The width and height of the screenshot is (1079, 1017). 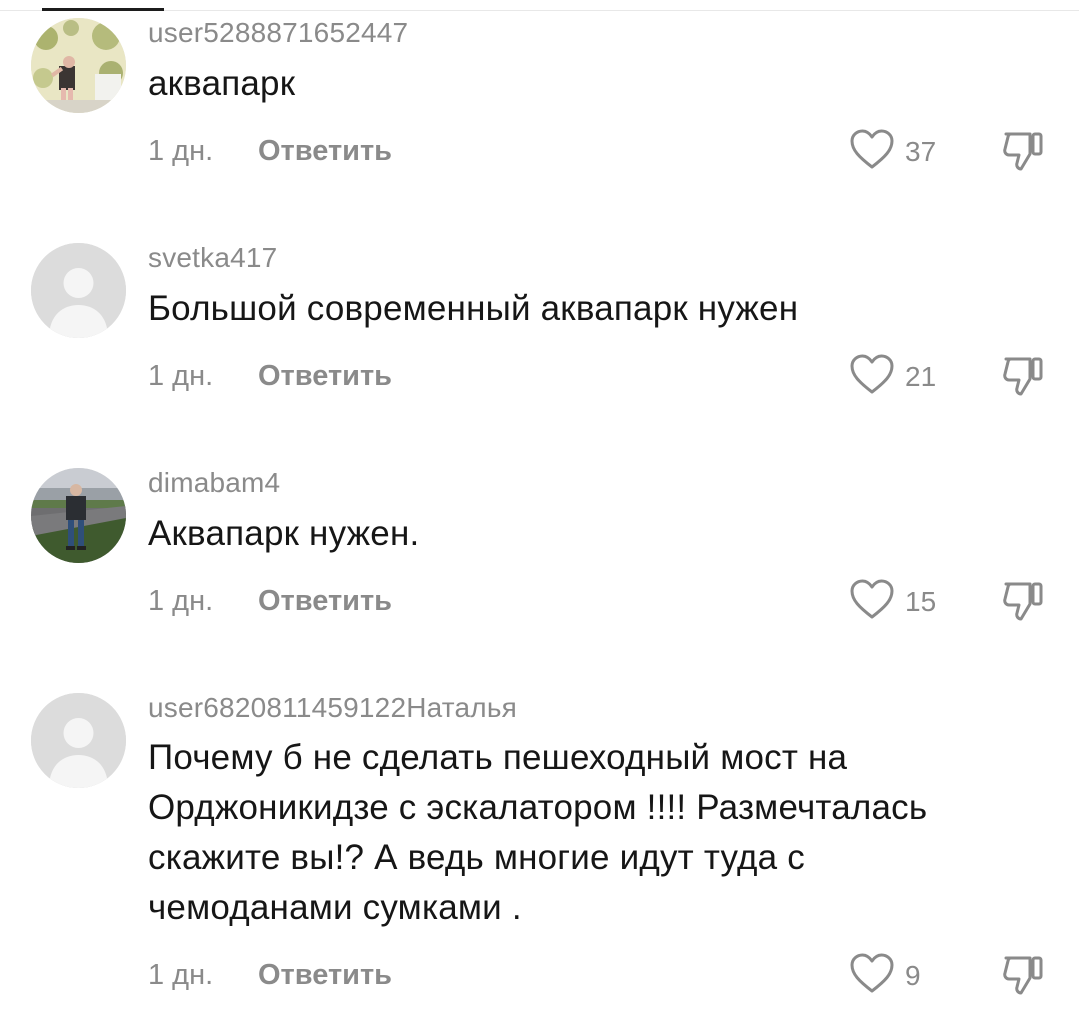 I want to click on like-button: 9, so click(x=885, y=975).